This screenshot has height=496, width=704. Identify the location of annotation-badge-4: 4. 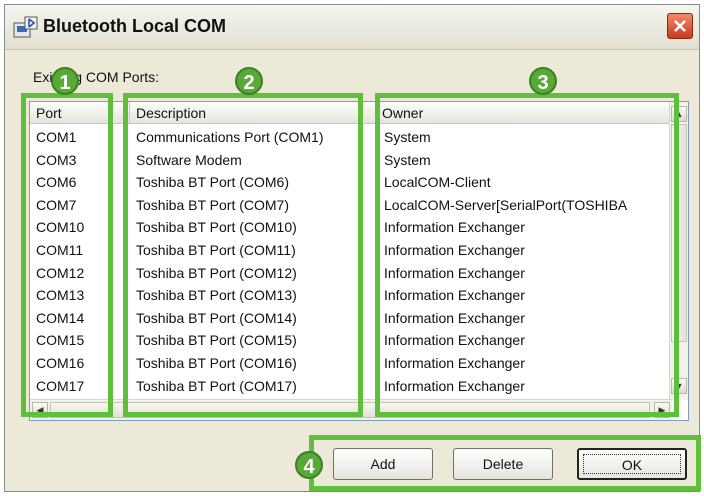
(309, 465).